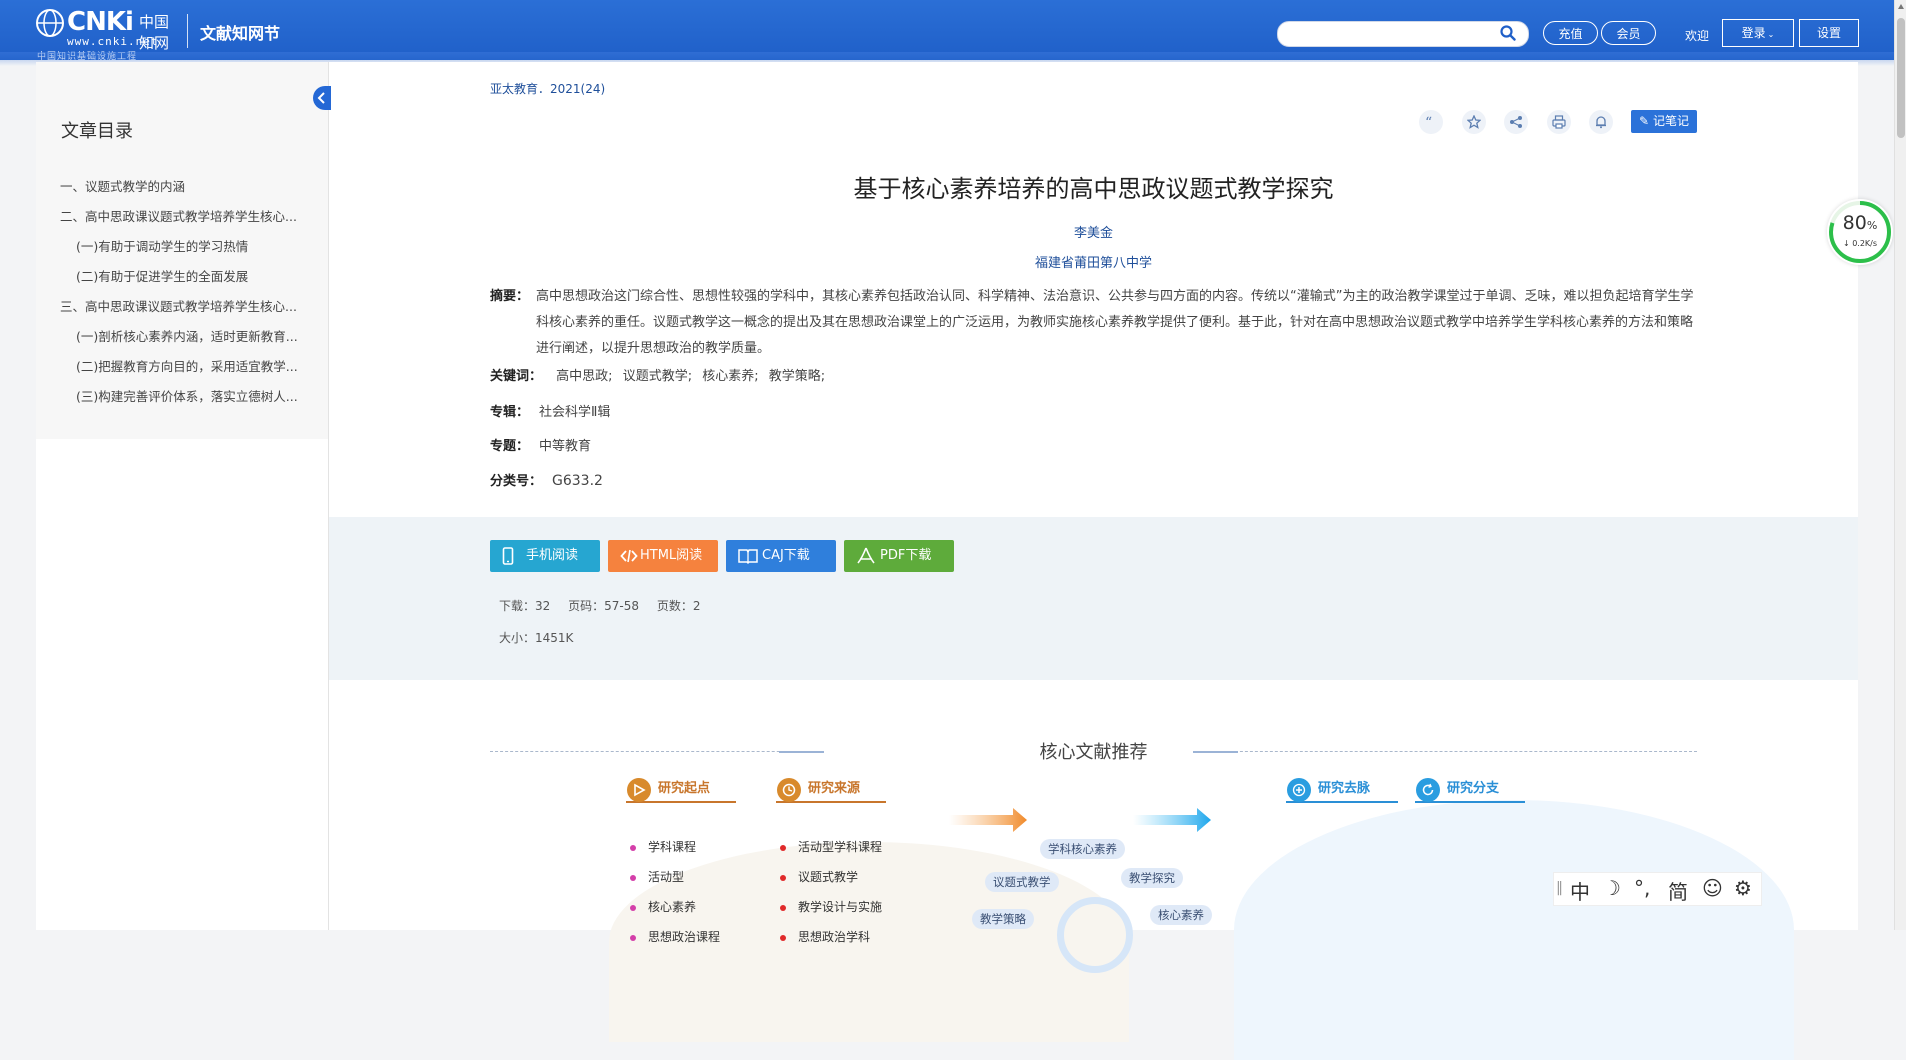 The width and height of the screenshot is (1906, 1060). I want to click on toc-blank-area, so click(182, 684).